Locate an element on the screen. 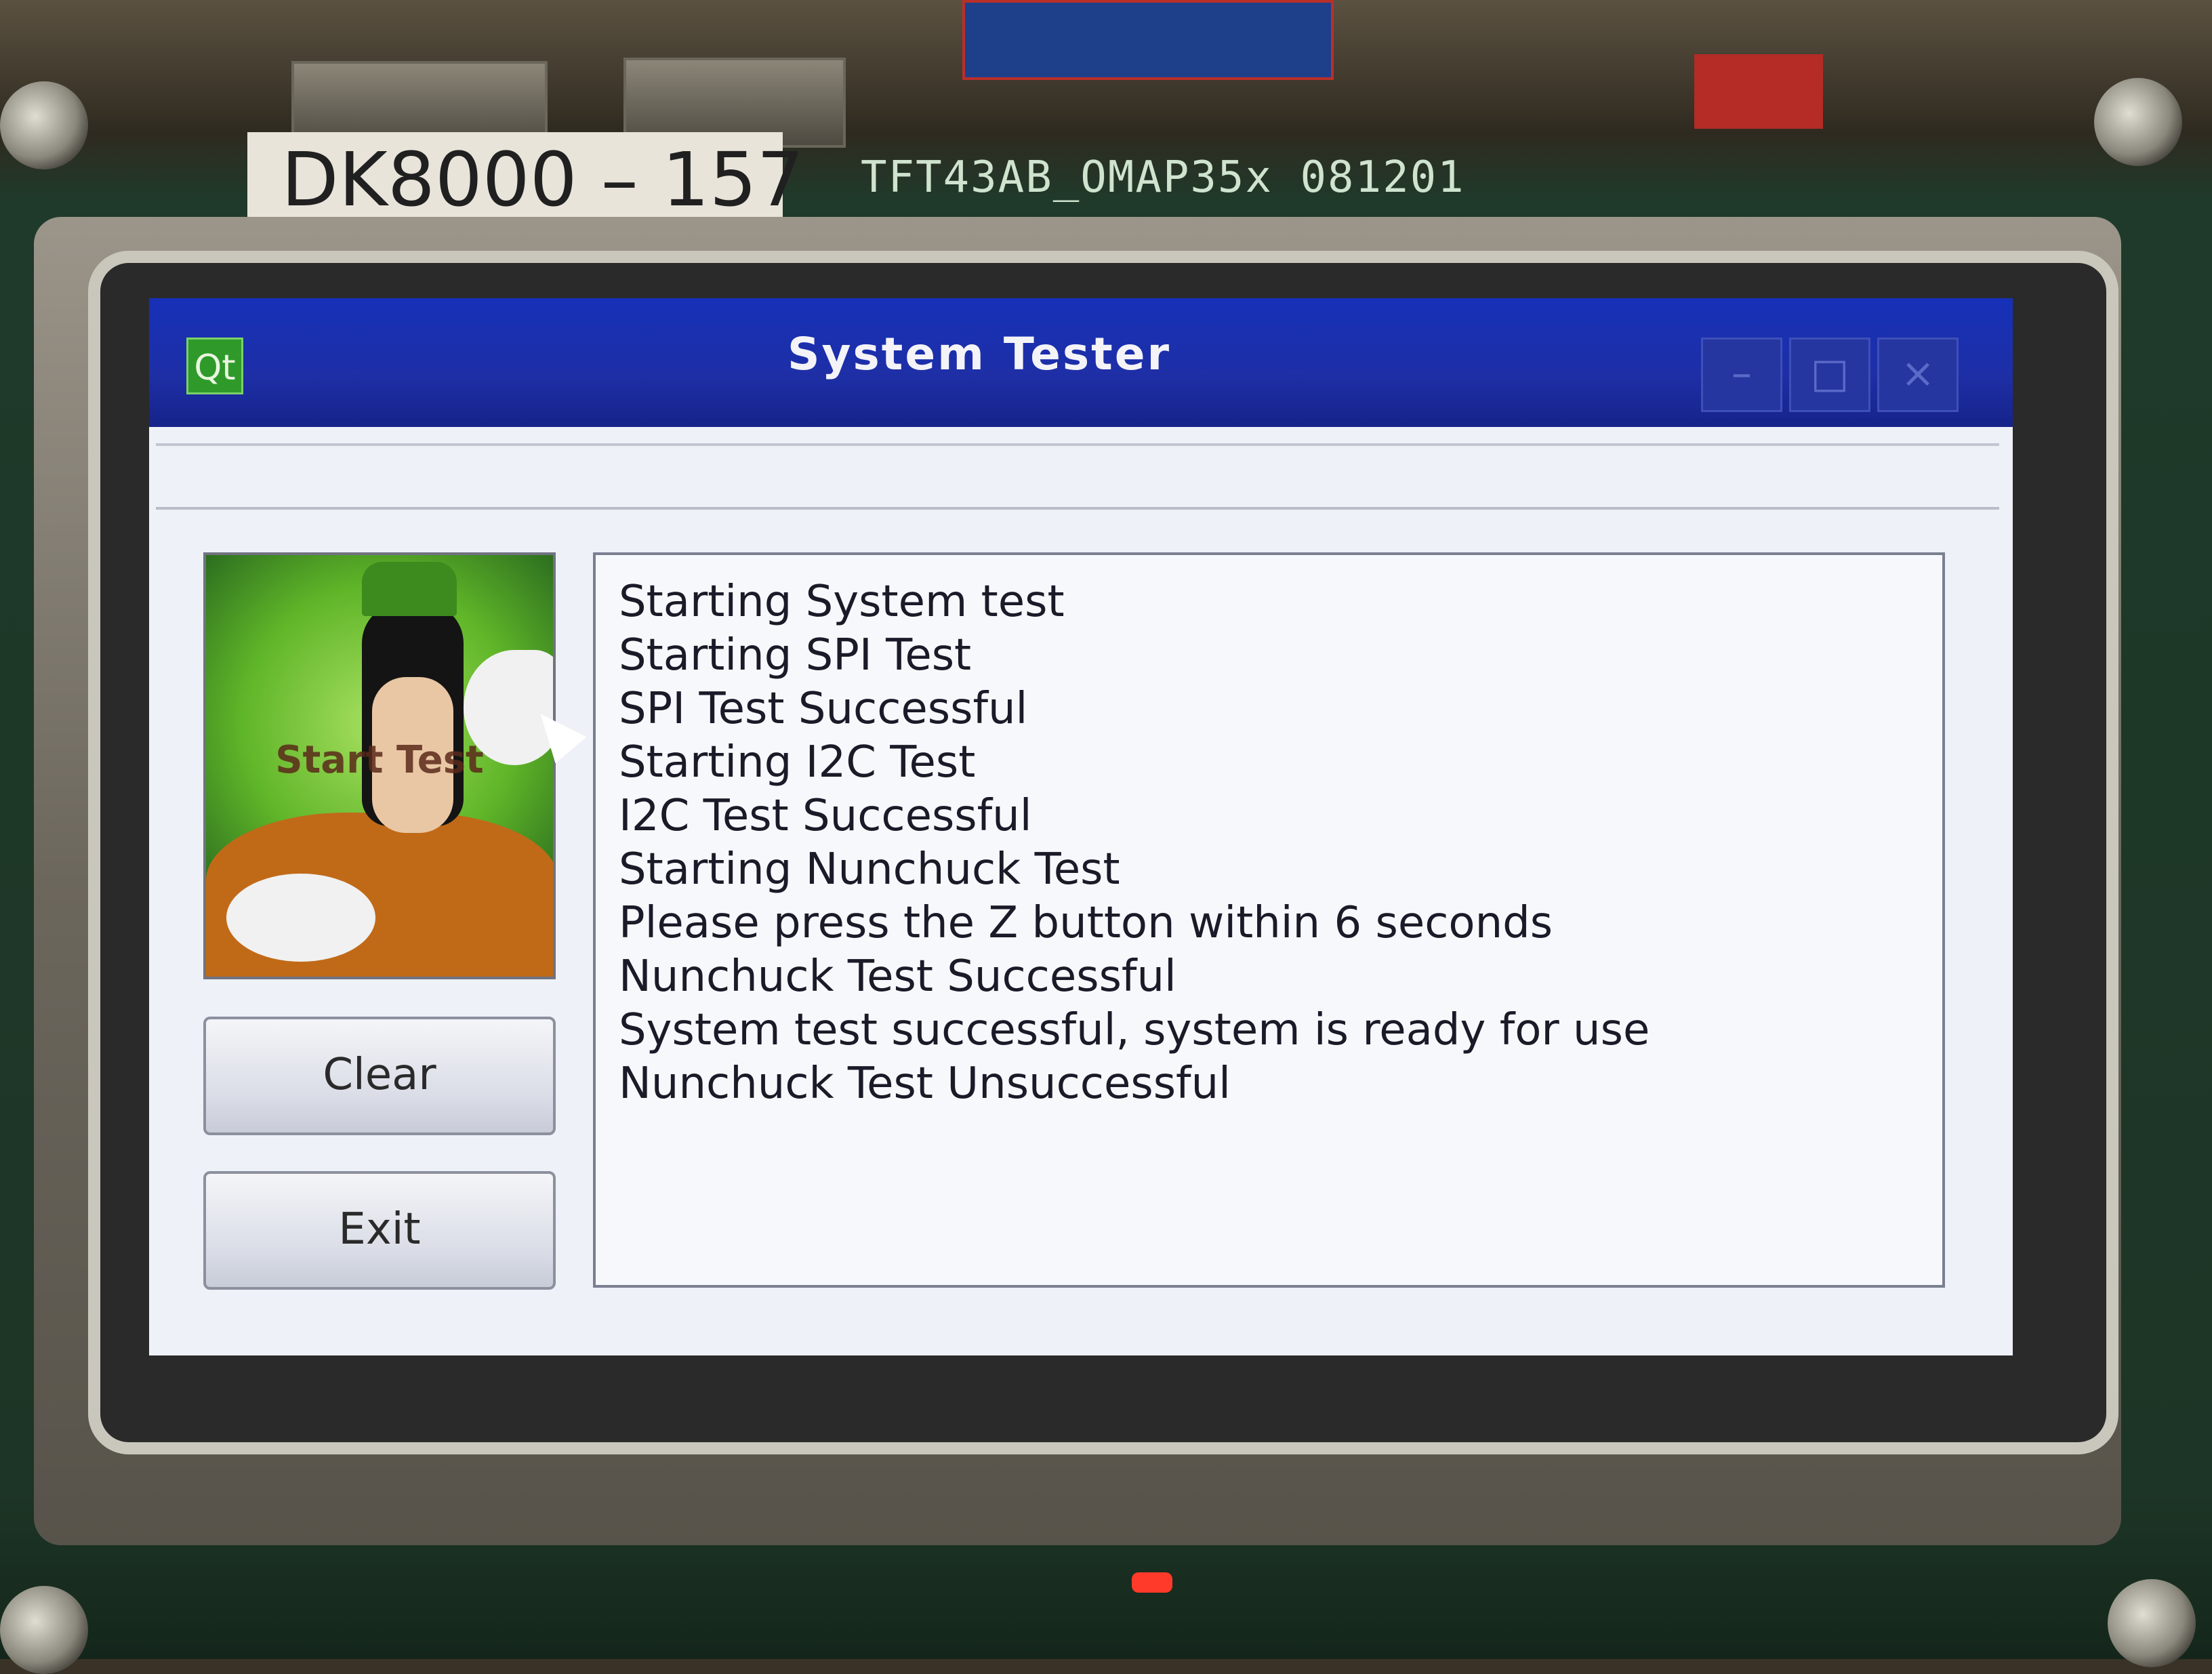  exit-button: Exit is located at coordinates (380, 1230).